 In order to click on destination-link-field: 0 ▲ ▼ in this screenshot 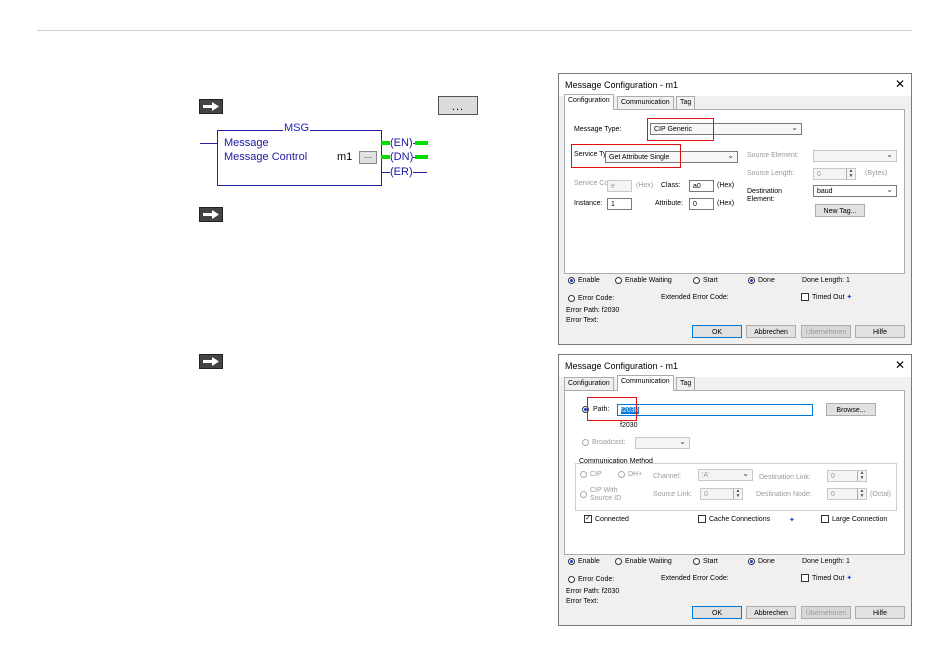, I will do `click(847, 476)`.